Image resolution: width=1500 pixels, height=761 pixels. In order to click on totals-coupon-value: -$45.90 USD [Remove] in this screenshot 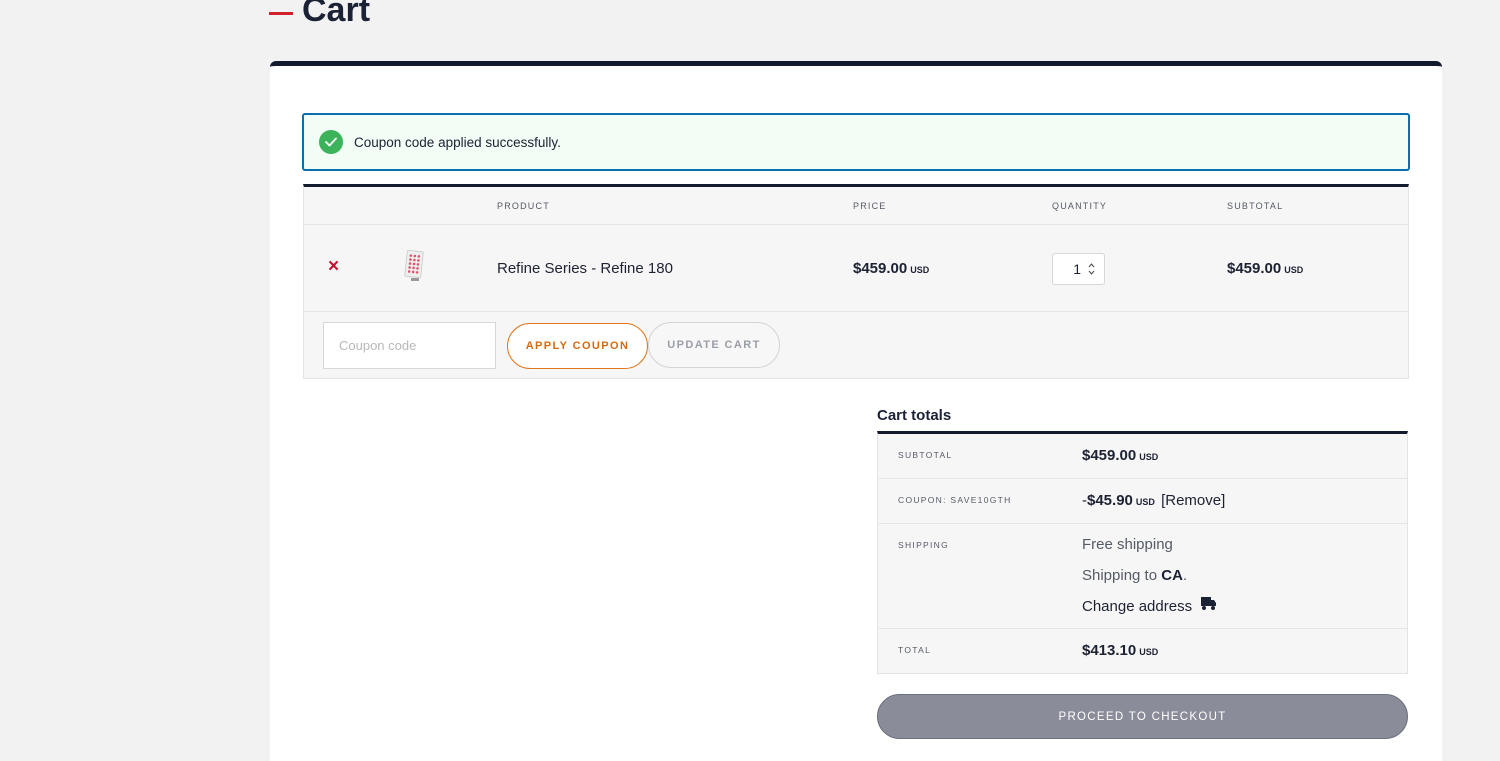, I will do `click(1153, 500)`.